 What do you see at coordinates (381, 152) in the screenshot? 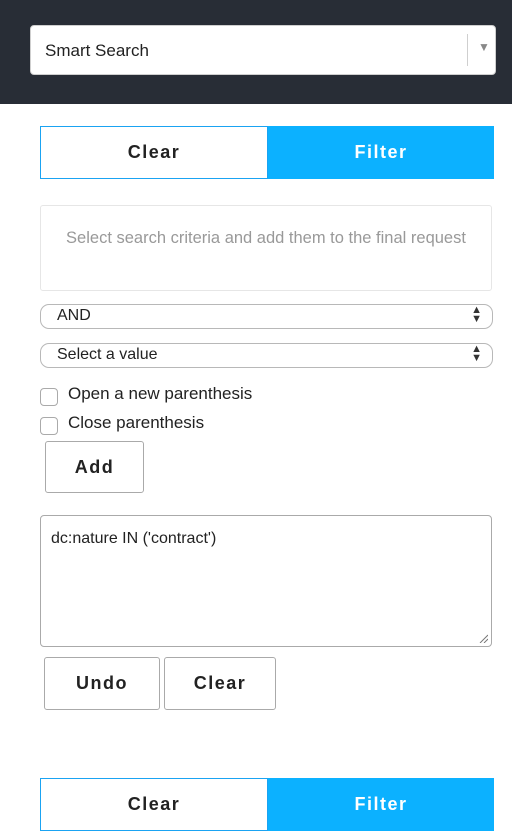
I see `top-filter-button: Filter` at bounding box center [381, 152].